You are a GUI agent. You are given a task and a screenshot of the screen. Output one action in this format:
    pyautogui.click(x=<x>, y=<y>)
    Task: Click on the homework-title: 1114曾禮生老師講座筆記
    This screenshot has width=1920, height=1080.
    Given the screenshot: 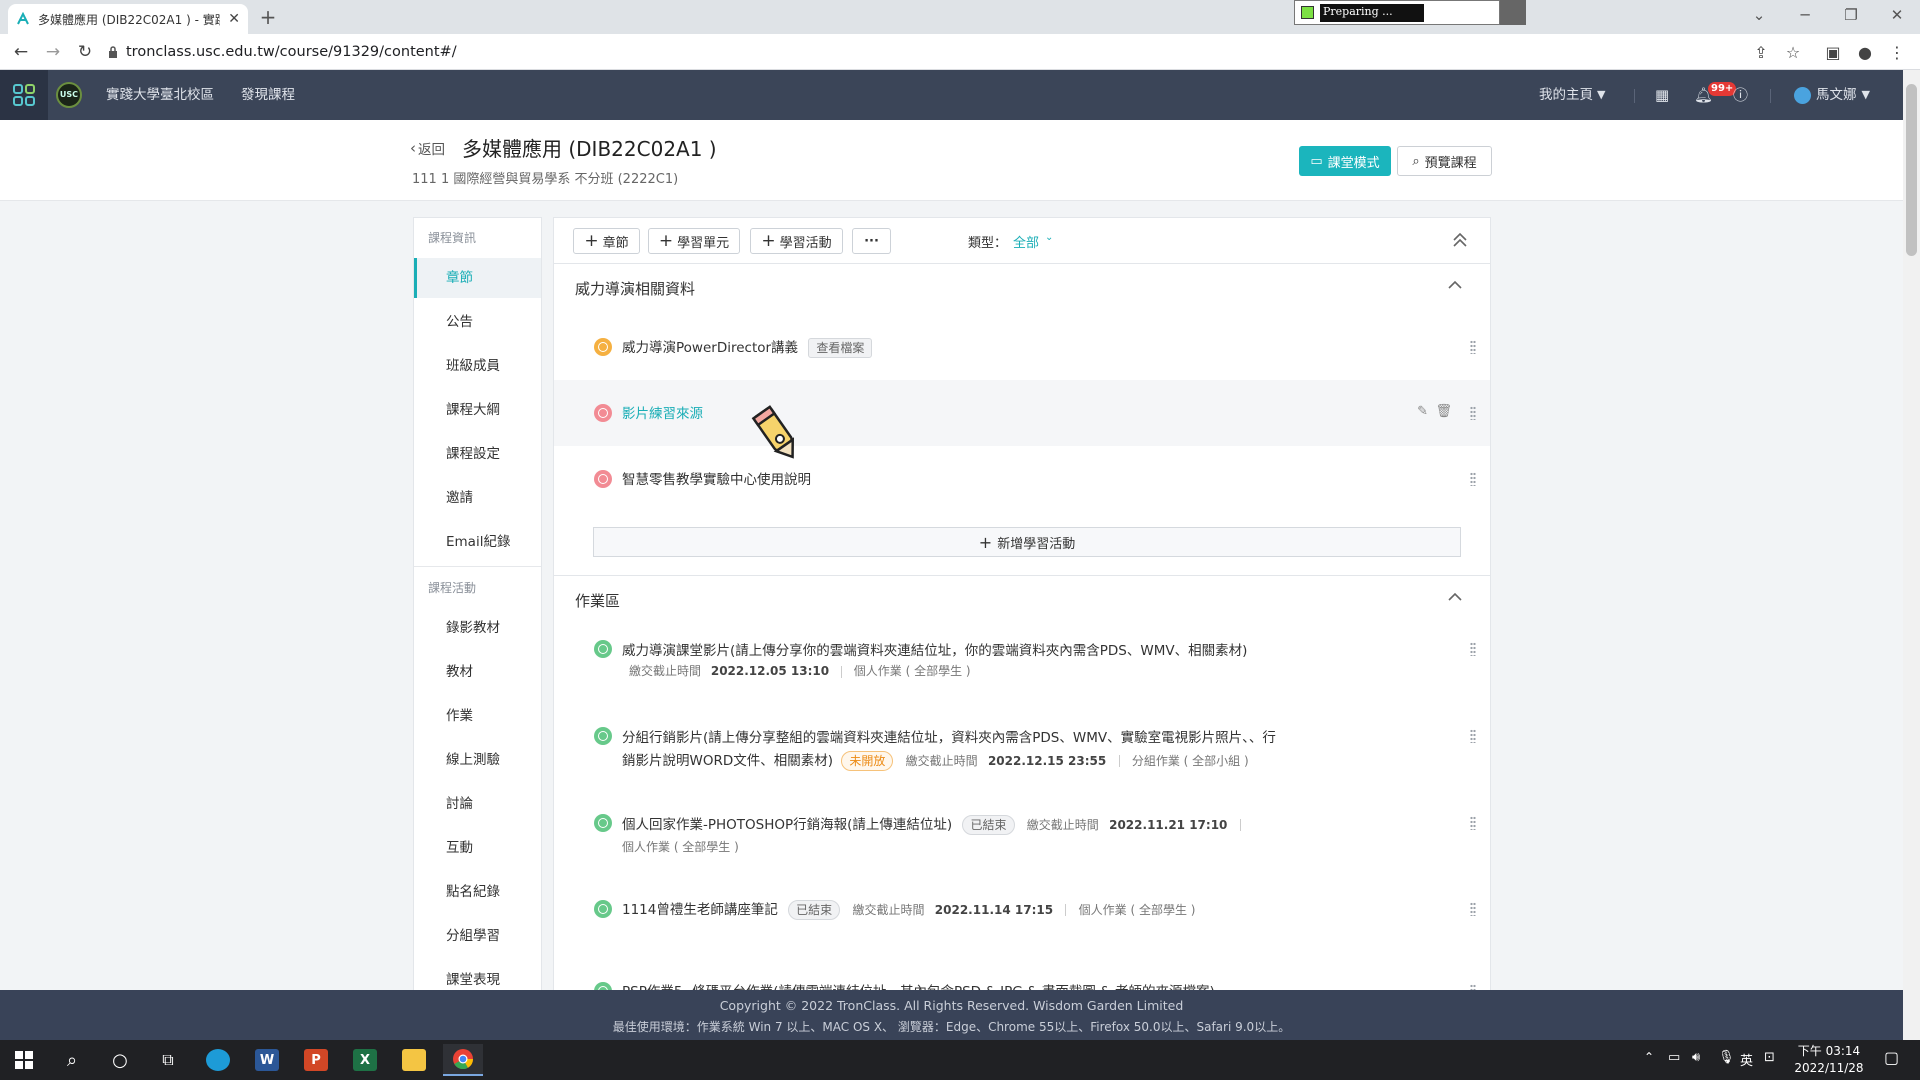 What is the action you would take?
    pyautogui.click(x=700, y=910)
    